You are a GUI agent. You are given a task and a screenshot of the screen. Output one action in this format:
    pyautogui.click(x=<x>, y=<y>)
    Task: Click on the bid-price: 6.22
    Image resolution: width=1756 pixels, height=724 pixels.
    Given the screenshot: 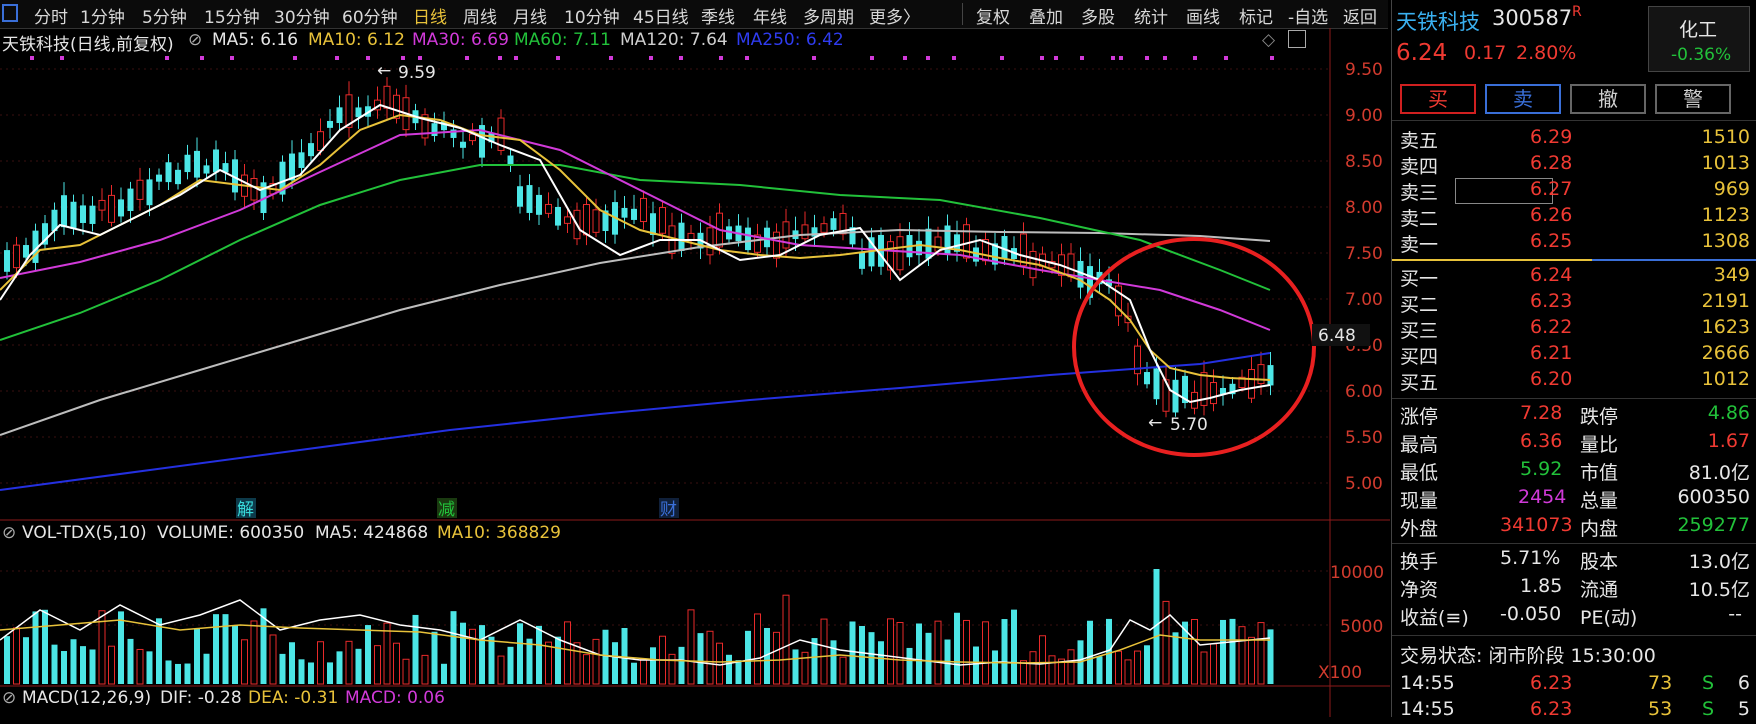 What is the action you would take?
    pyautogui.click(x=1551, y=327)
    